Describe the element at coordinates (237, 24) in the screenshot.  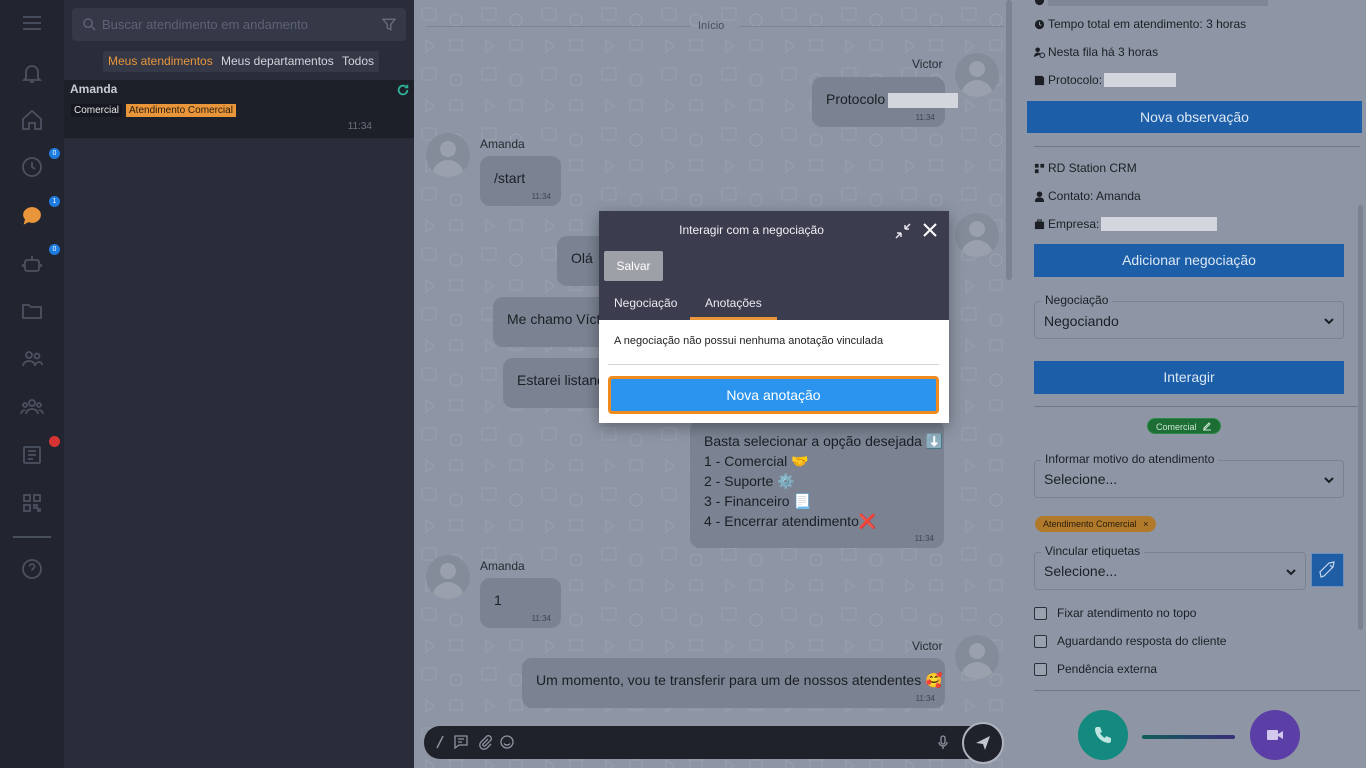
I see `search-input` at that location.